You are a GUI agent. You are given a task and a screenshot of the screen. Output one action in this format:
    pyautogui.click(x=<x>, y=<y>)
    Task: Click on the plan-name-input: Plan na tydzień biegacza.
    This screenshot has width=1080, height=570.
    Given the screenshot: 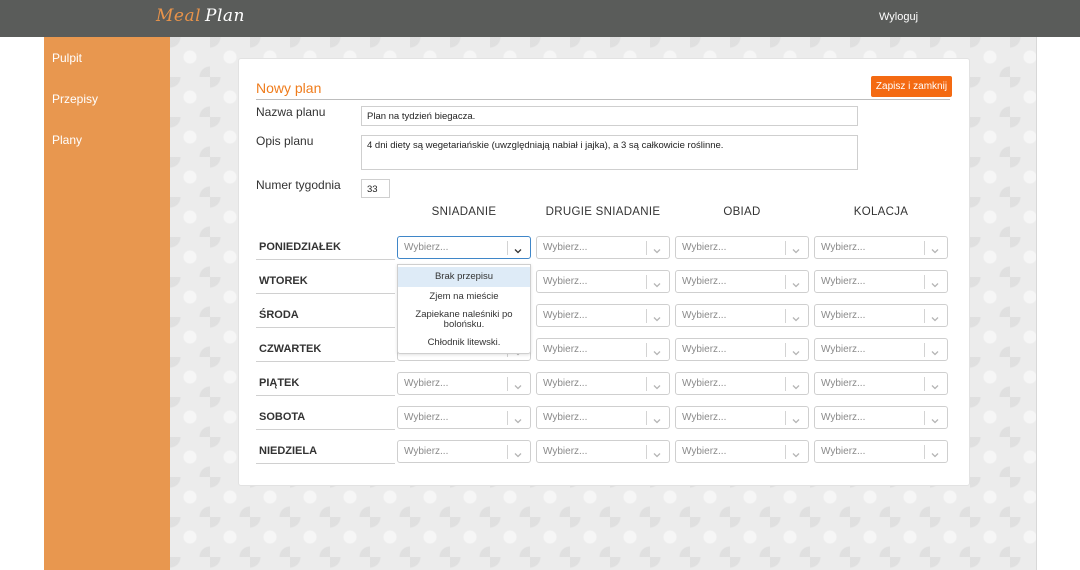 What is the action you would take?
    pyautogui.click(x=609, y=116)
    